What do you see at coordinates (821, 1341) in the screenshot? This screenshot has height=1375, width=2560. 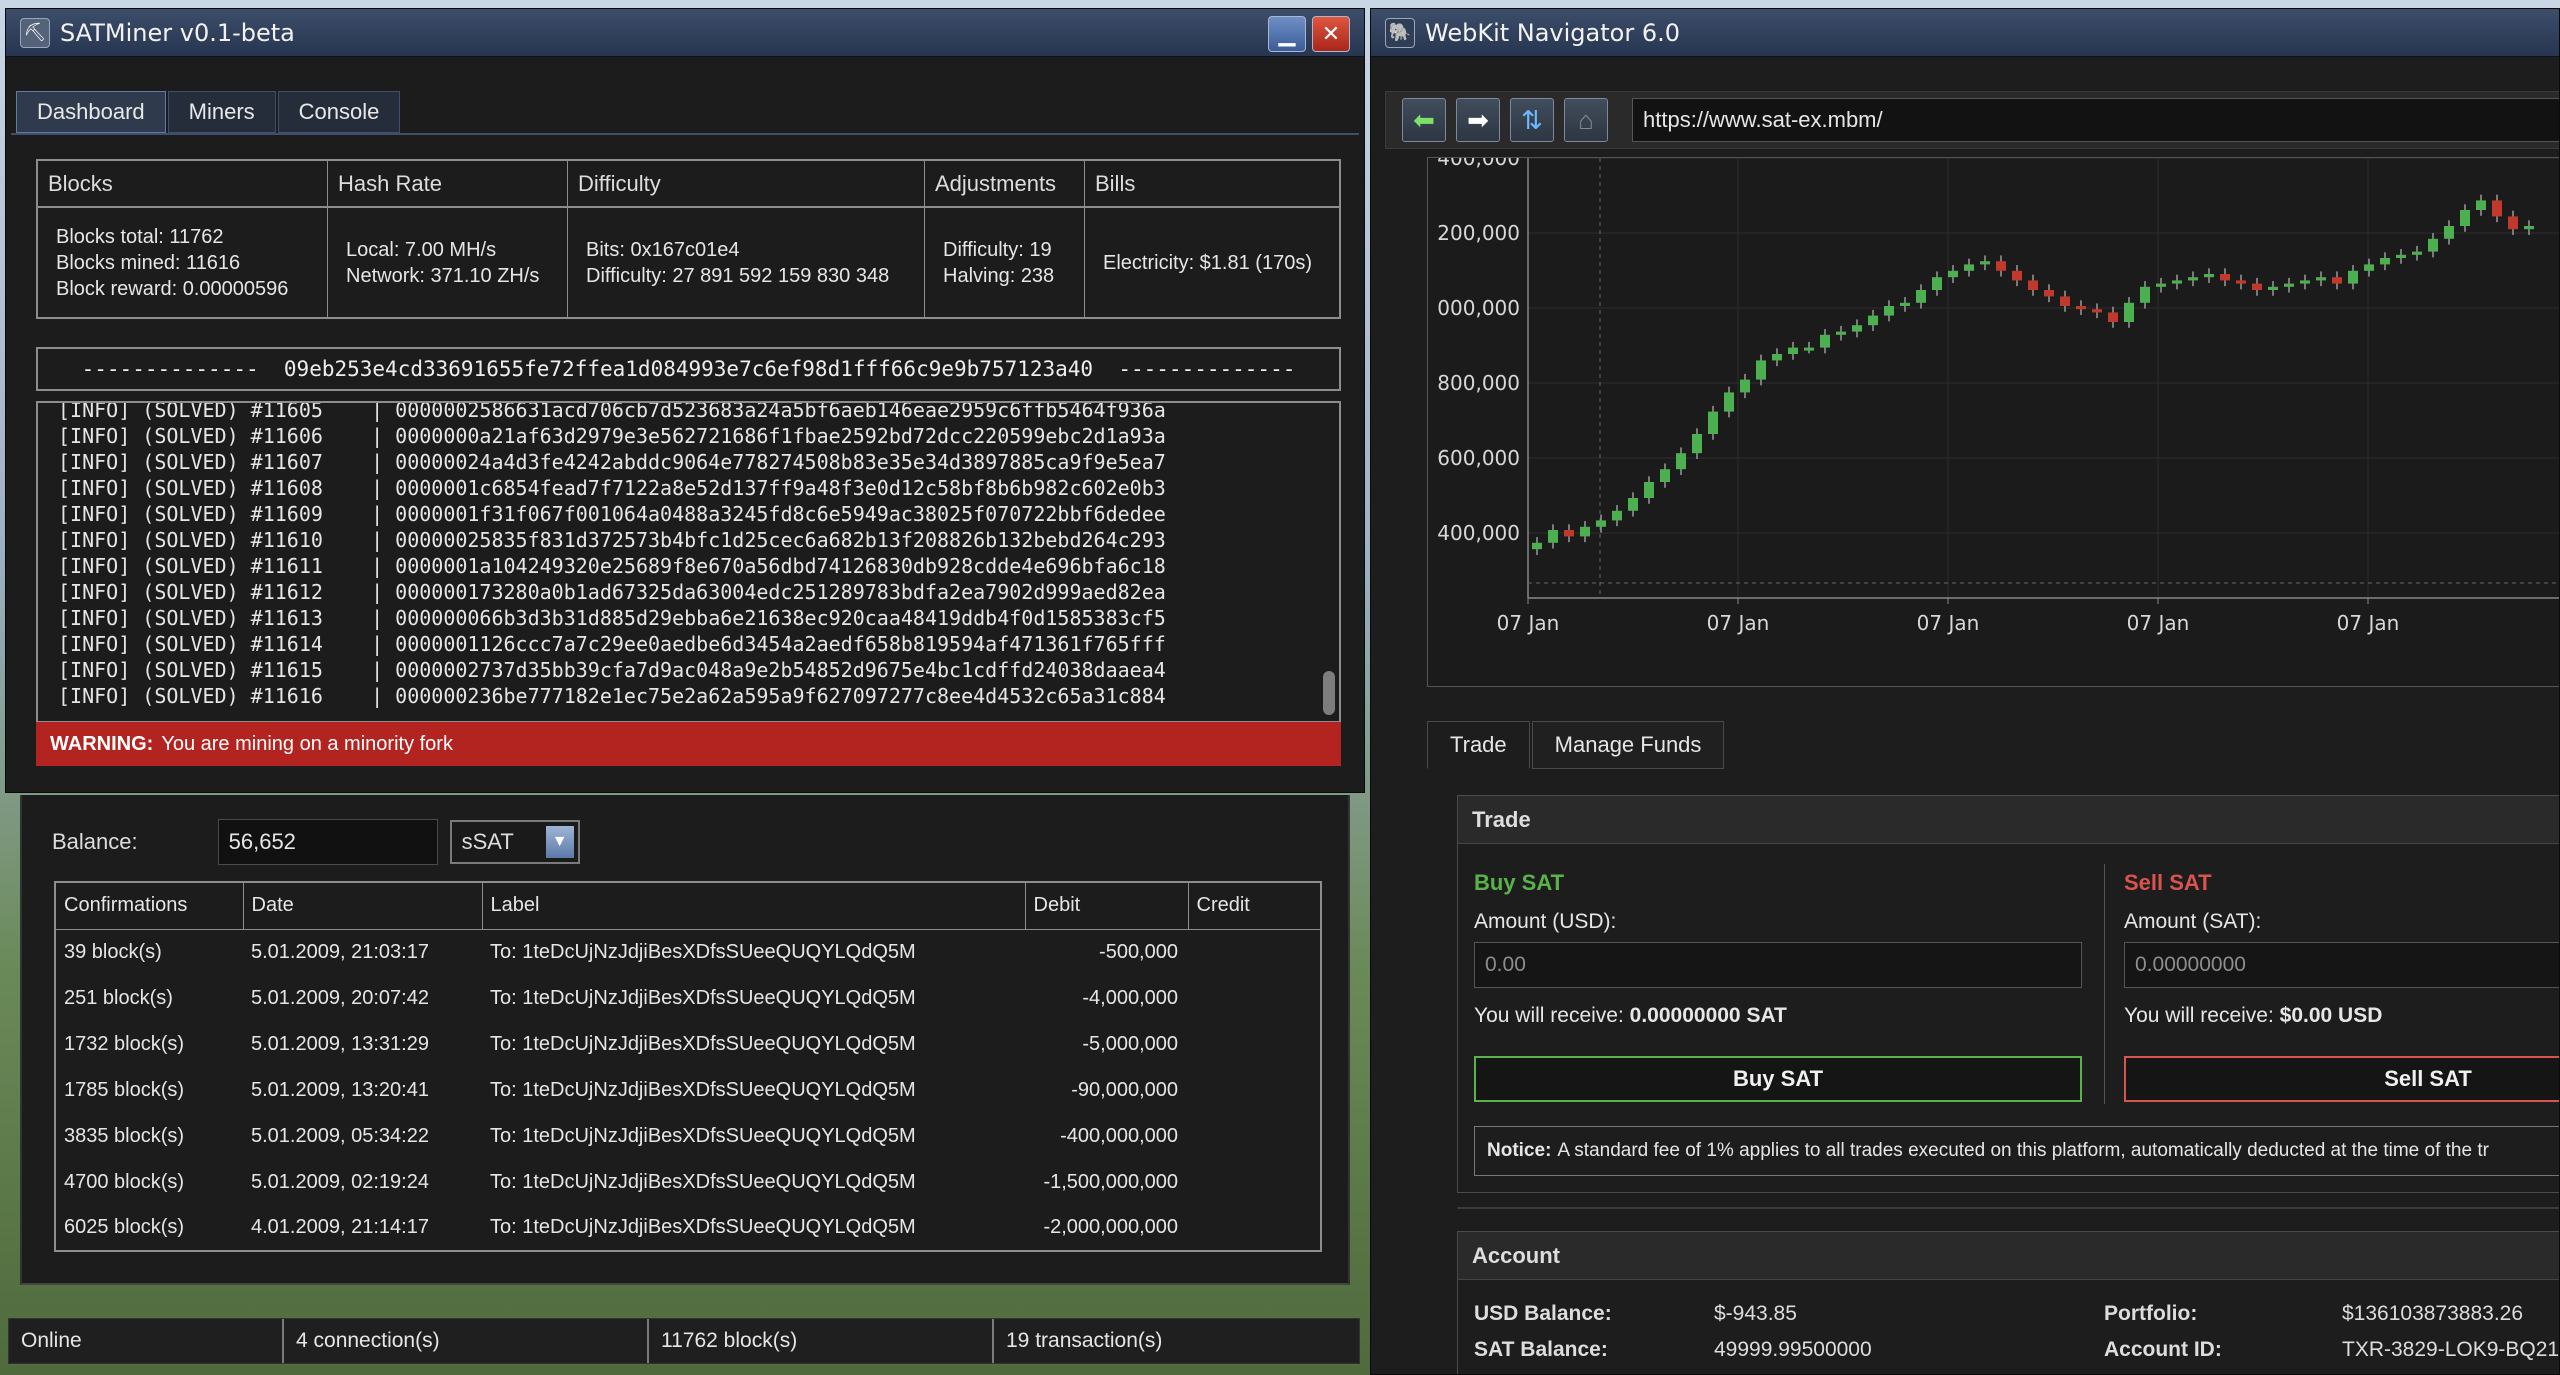 I see `status-blocks: 11762 block(s)` at bounding box center [821, 1341].